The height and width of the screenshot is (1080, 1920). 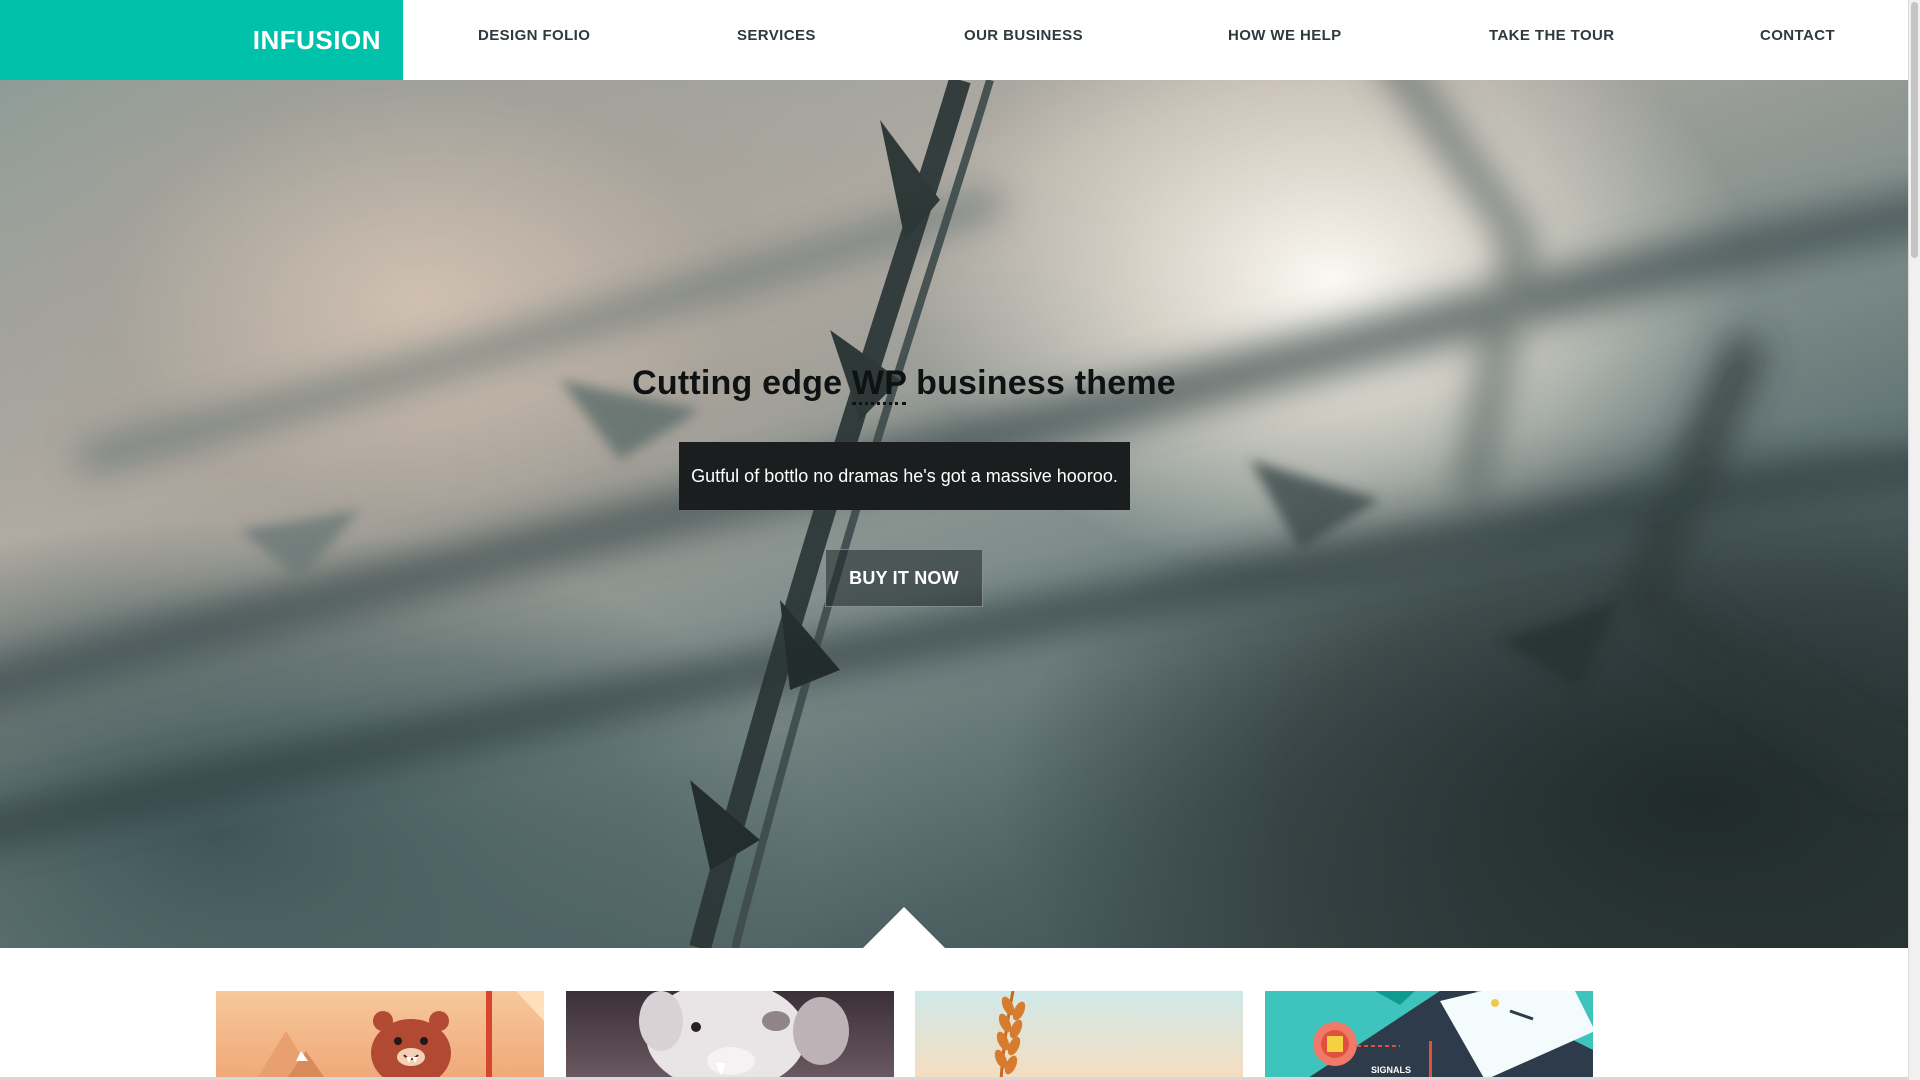 What do you see at coordinates (1041, 383) in the screenshot?
I see `hero-title-part-2: business theme` at bounding box center [1041, 383].